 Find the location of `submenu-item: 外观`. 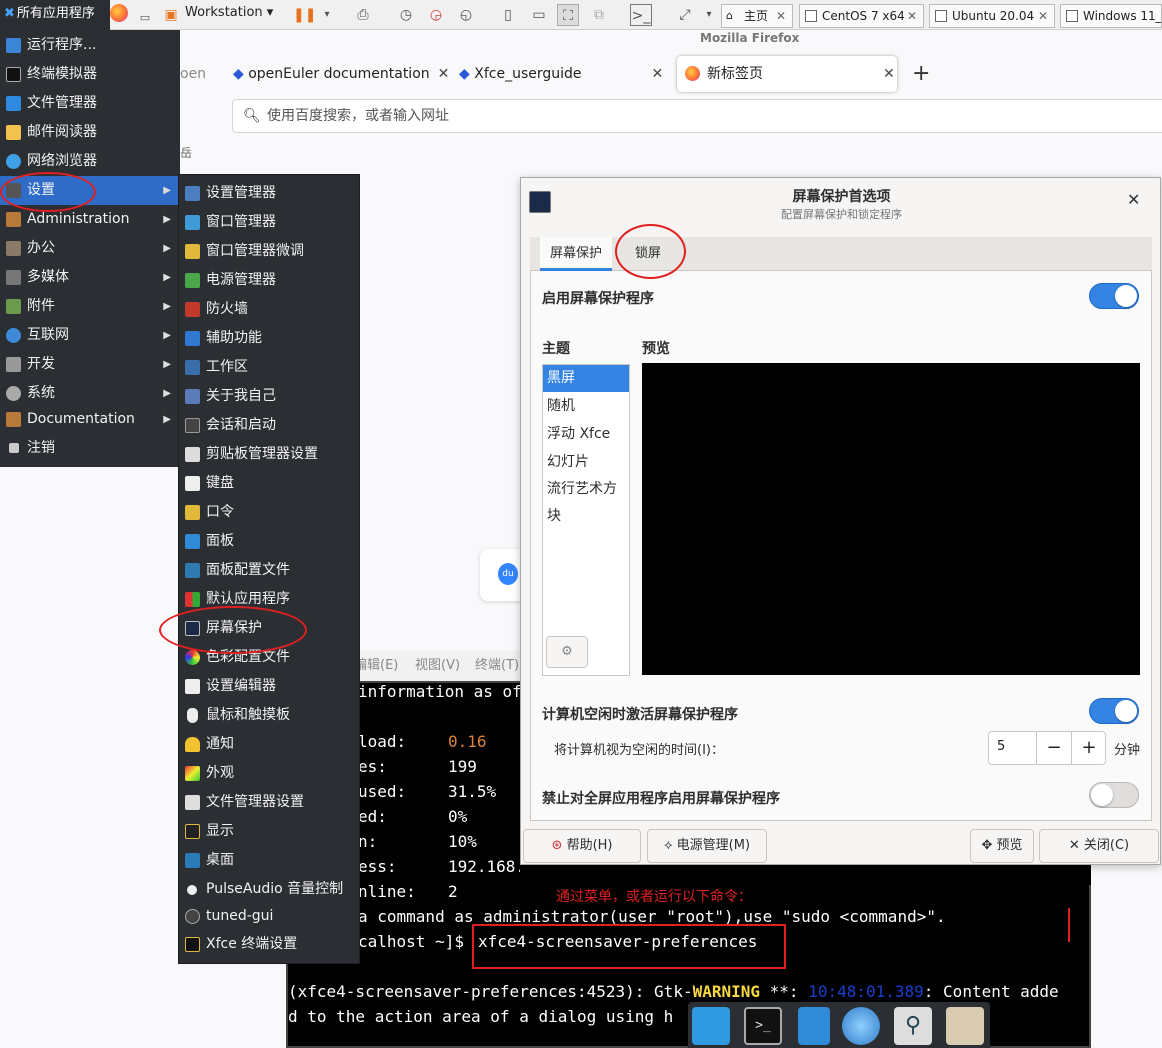

submenu-item: 外观 is located at coordinates (269, 773).